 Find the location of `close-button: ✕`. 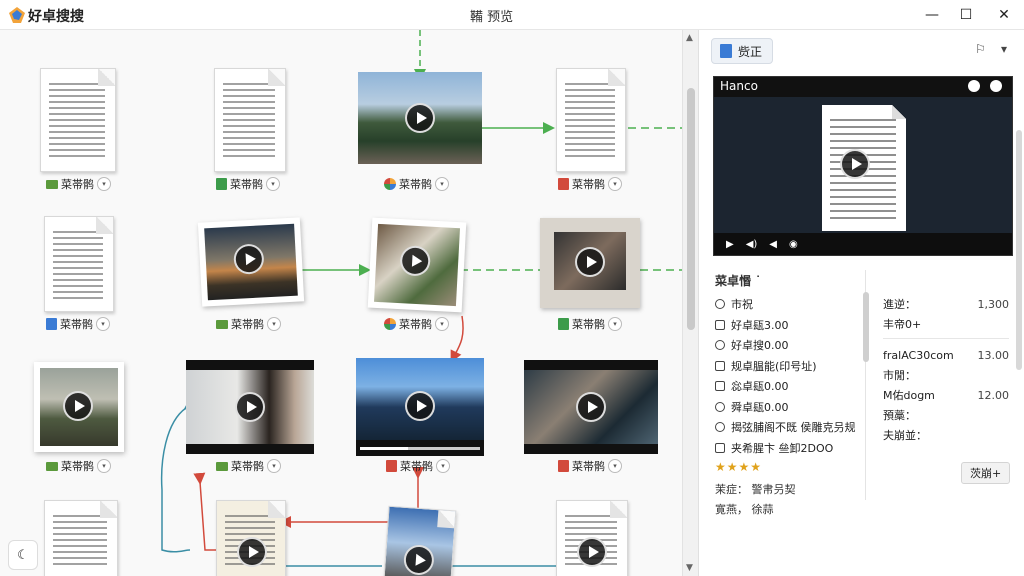

close-button: ✕ is located at coordinates (1004, 15).